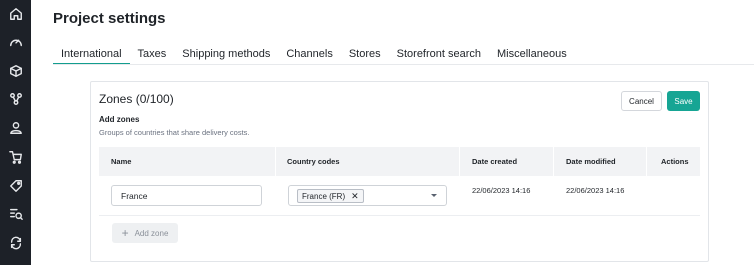 The height and width of the screenshot is (265, 754). I want to click on date-created-cell: 22/06/2023 14:16, so click(501, 190).